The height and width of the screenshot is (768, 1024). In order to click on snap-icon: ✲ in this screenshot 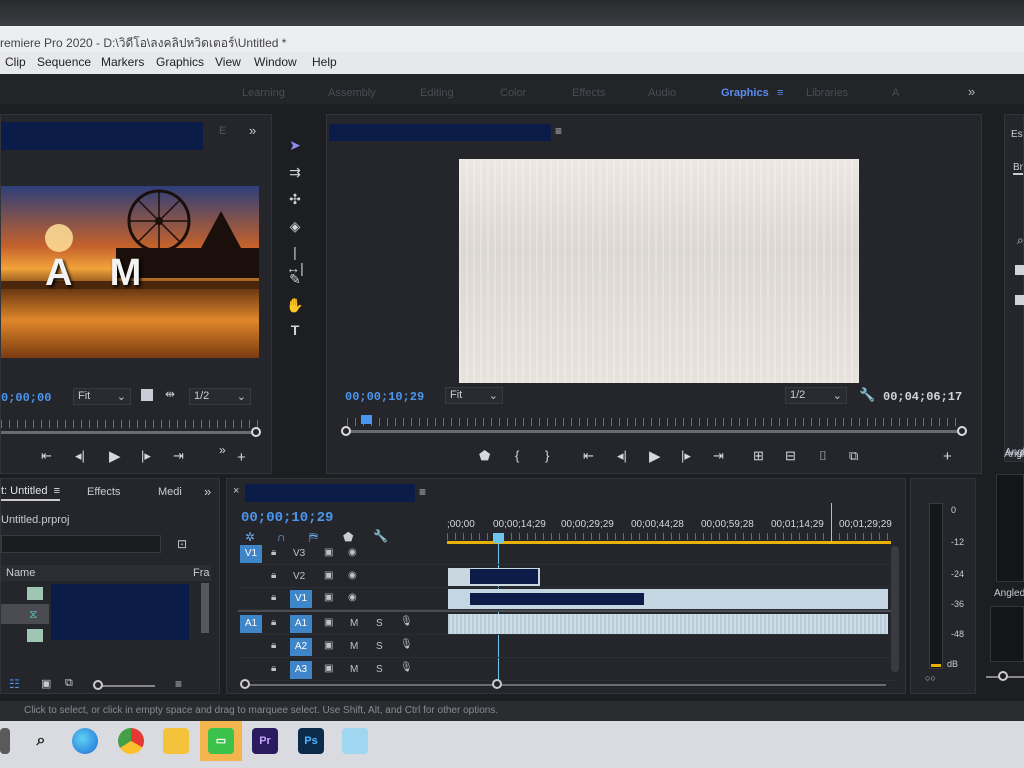, I will do `click(250, 537)`.